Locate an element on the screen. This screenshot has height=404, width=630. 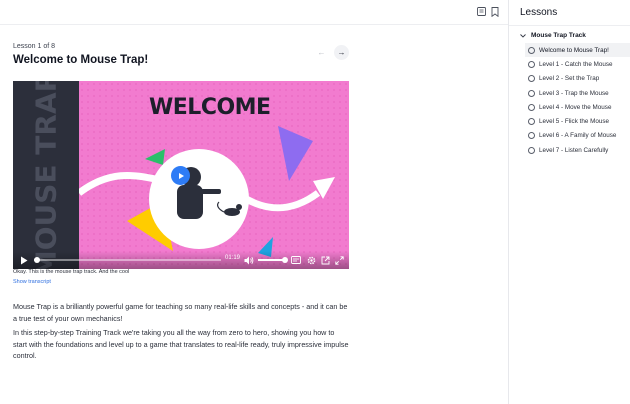
track-name: Mouse Trap Track is located at coordinates (558, 35).